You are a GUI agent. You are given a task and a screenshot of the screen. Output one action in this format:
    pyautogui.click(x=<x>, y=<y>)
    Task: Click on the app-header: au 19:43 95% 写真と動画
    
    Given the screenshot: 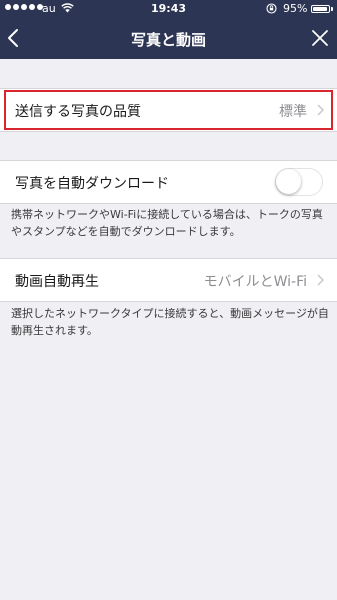 What is the action you would take?
    pyautogui.click(x=168, y=29)
    